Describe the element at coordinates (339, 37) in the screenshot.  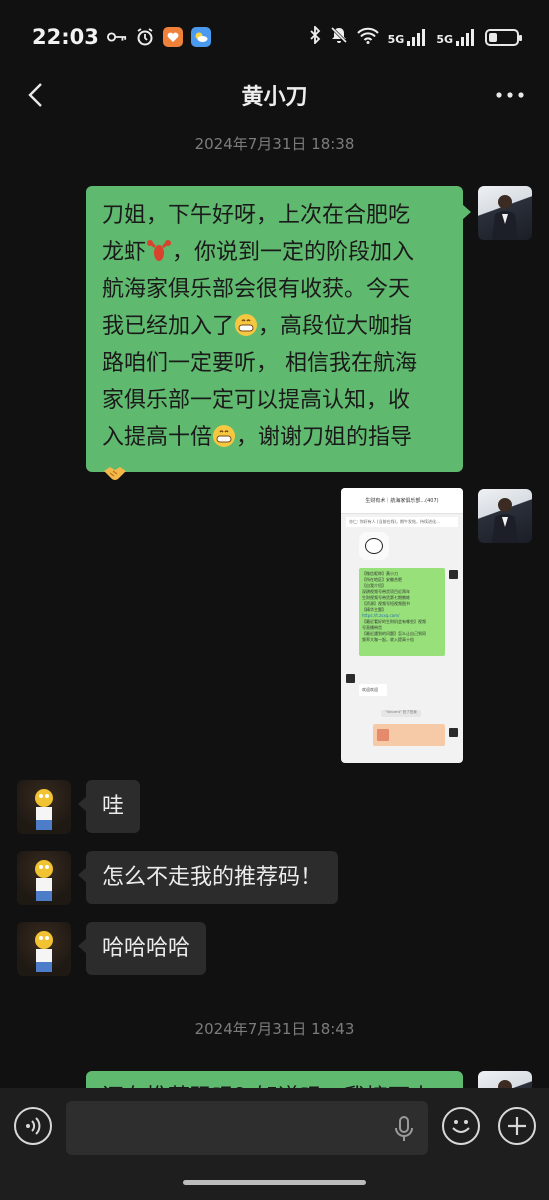
I see `mute-icon` at that location.